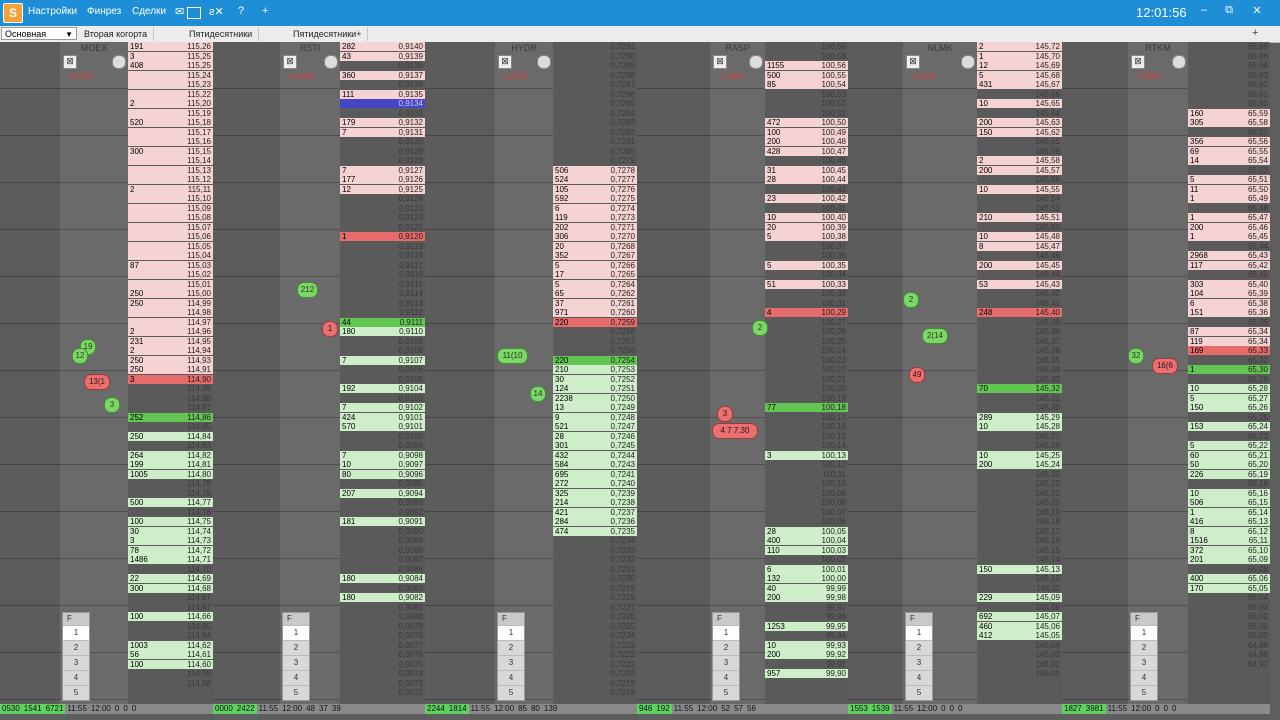  What do you see at coordinates (382, 559) in the screenshot?
I see `order-book-row: 0,9087` at bounding box center [382, 559].